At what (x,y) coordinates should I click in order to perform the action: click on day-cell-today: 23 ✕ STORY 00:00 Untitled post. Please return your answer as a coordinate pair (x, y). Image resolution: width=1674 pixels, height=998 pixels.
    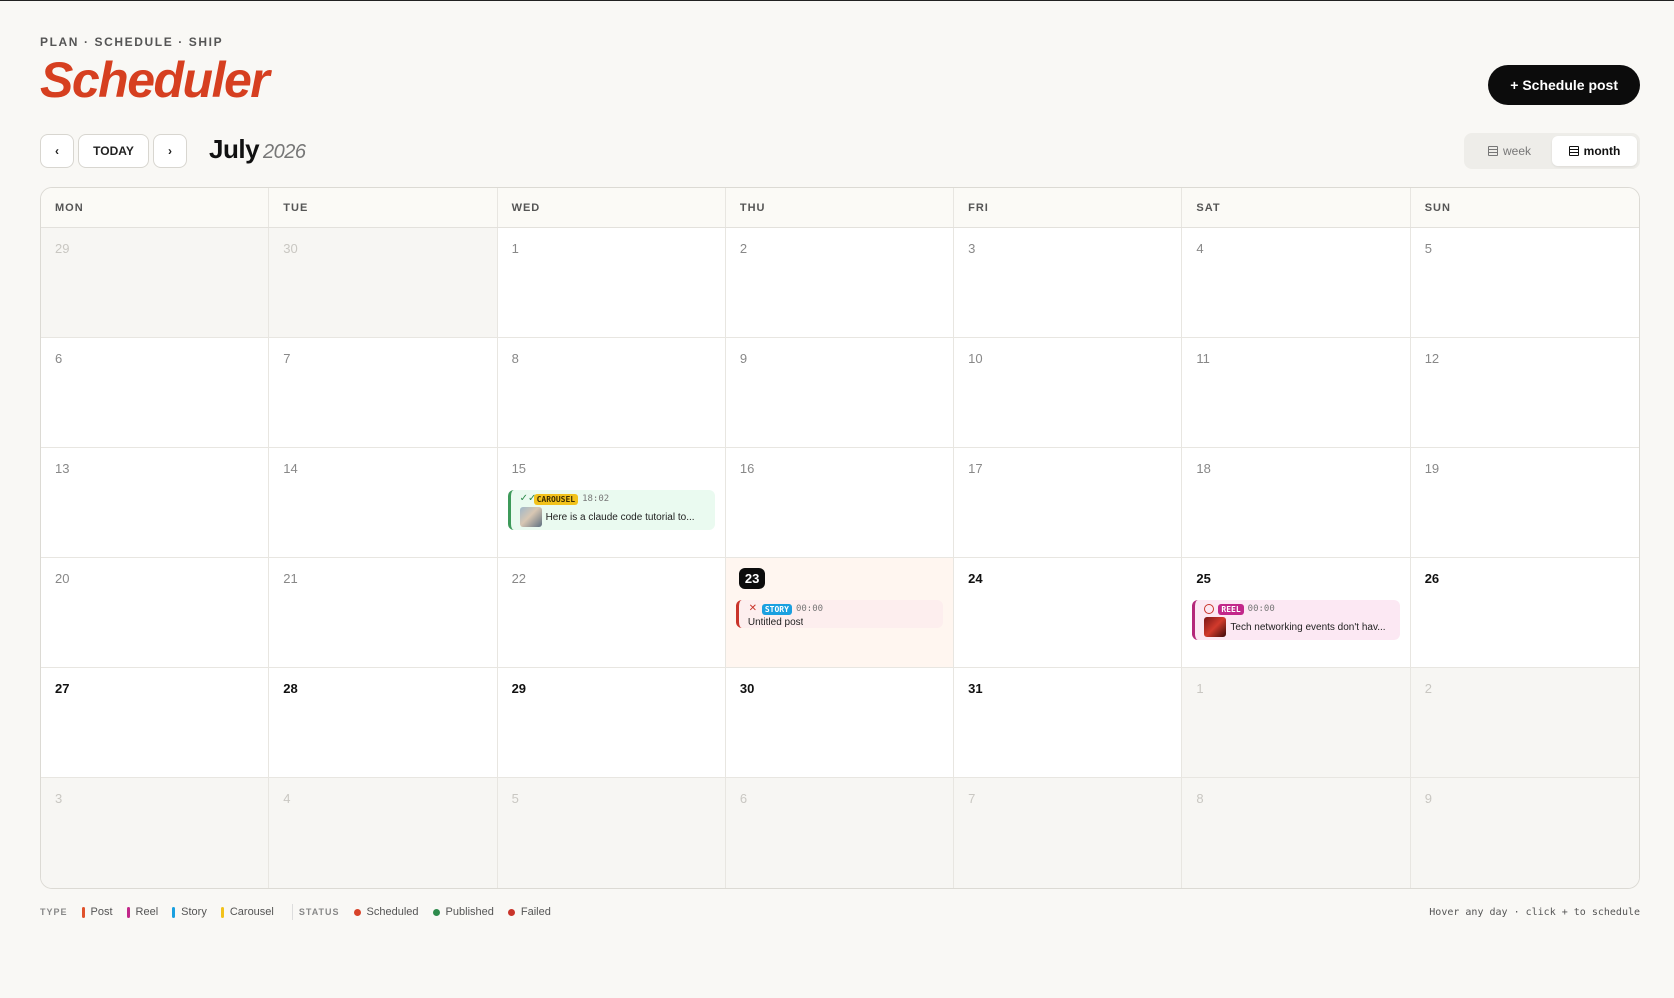
    Looking at the image, I should click on (840, 612).